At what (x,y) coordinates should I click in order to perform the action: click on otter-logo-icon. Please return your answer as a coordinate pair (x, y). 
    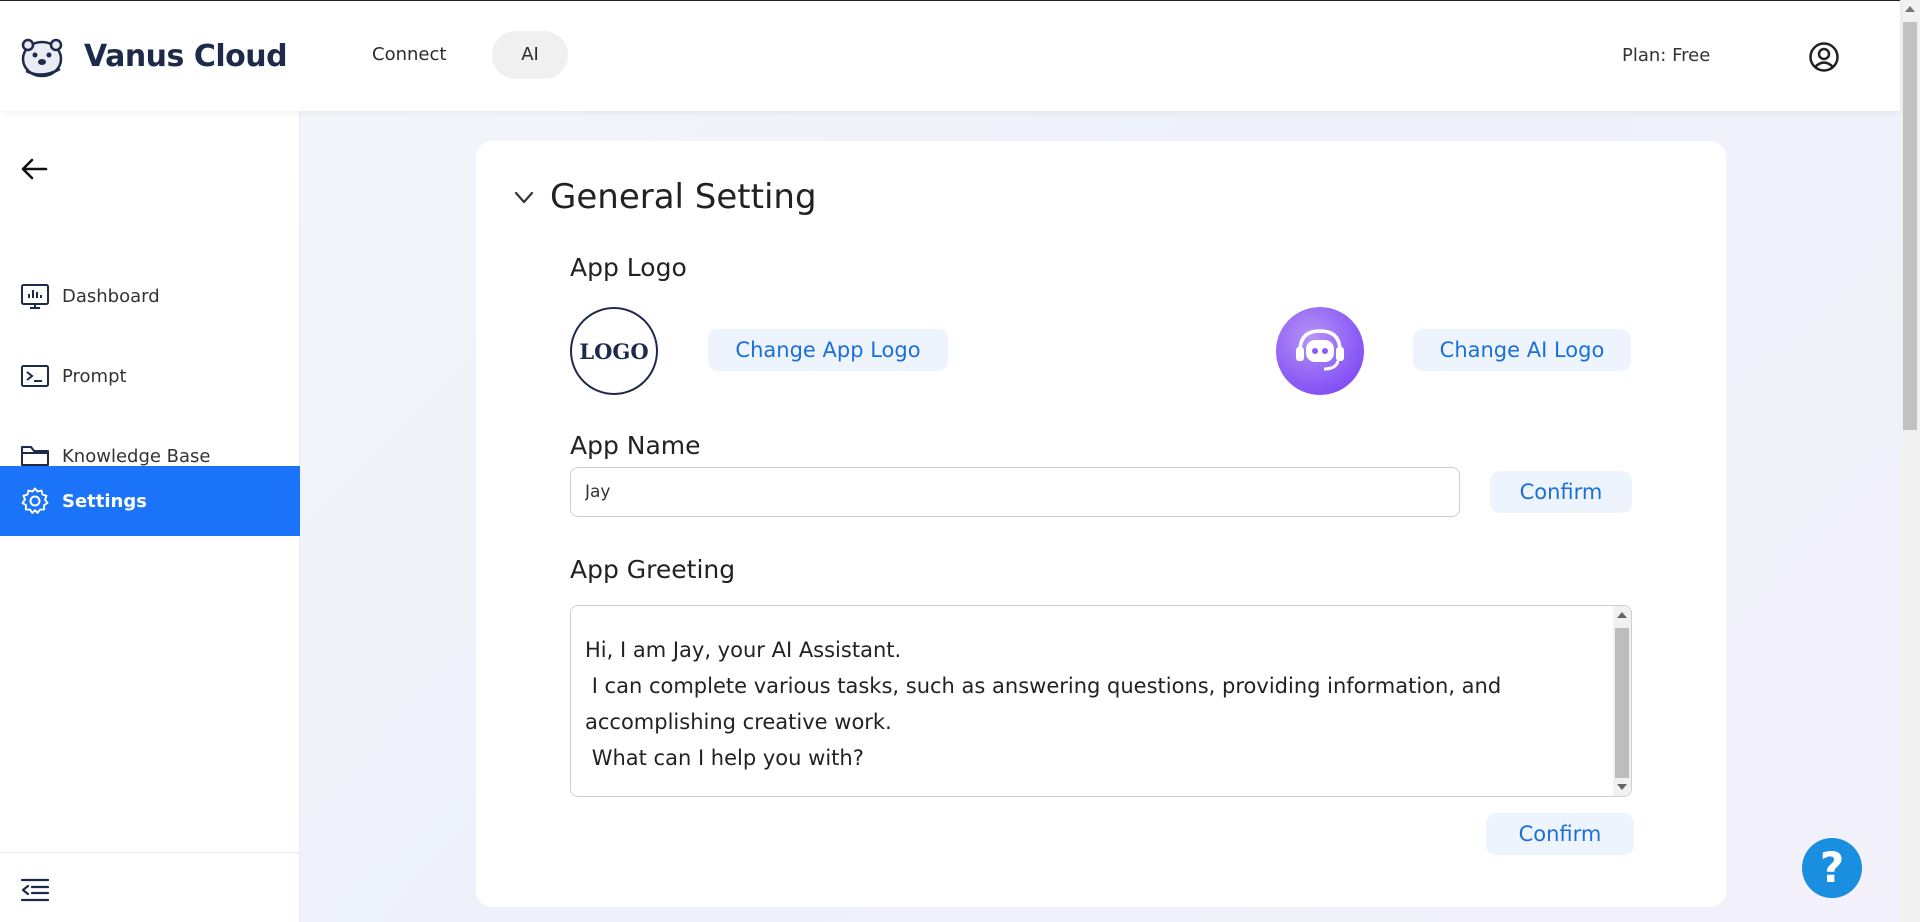
    Looking at the image, I should click on (42, 58).